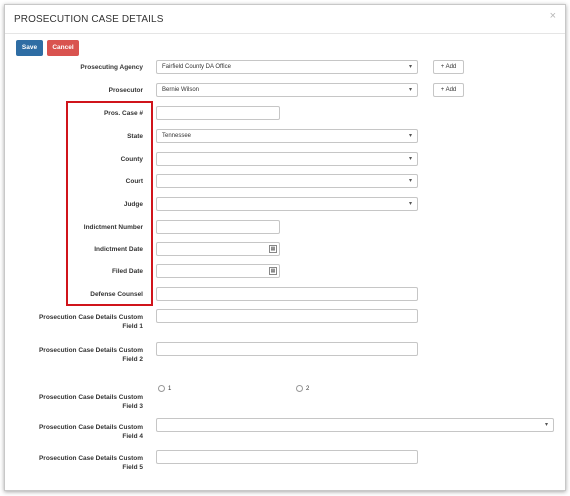  I want to click on state-value: Tennessee, so click(177, 136).